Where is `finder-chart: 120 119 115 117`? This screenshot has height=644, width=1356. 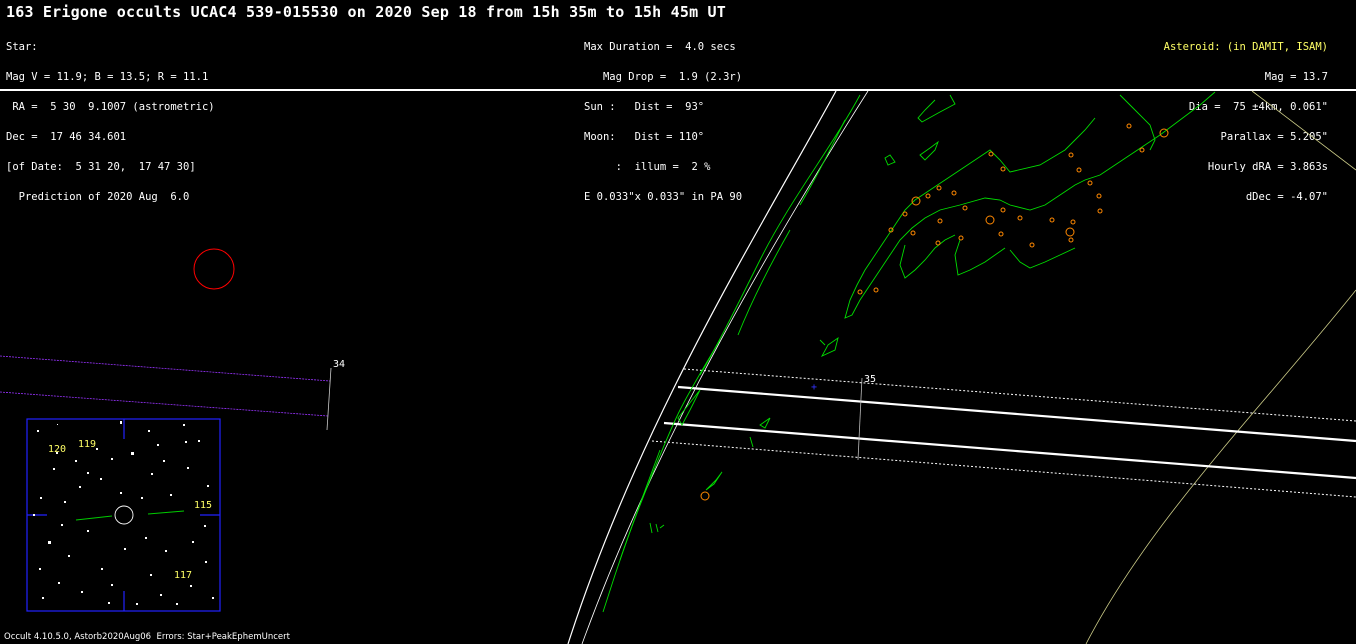 finder-chart: 120 119 115 117 is located at coordinates (123, 515).